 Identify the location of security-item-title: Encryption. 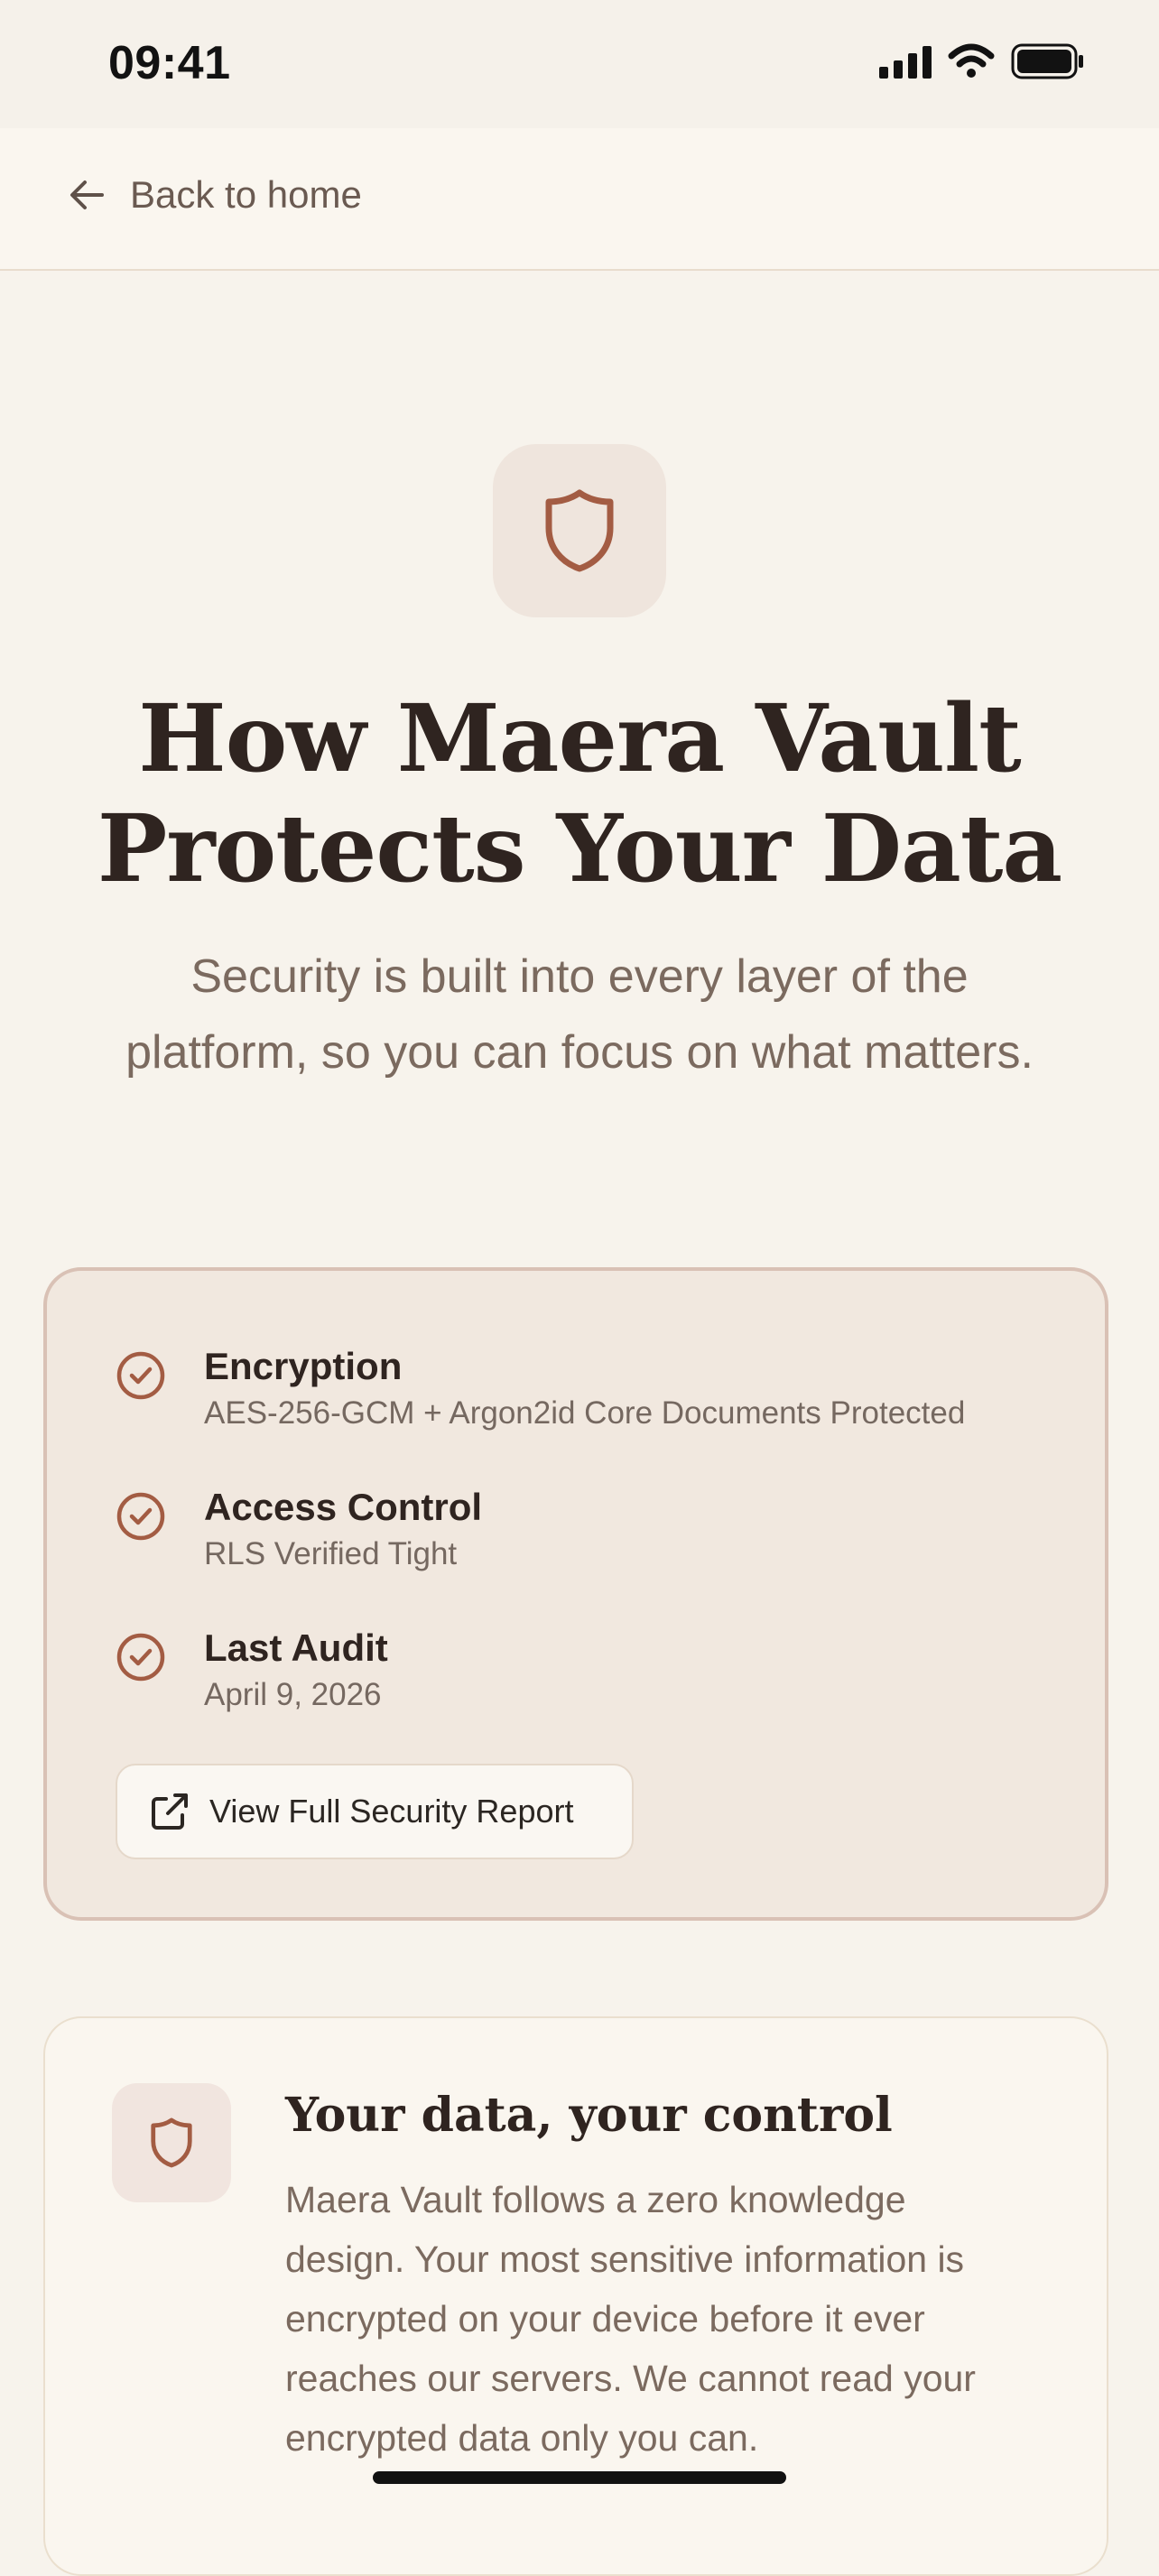
(303, 1366).